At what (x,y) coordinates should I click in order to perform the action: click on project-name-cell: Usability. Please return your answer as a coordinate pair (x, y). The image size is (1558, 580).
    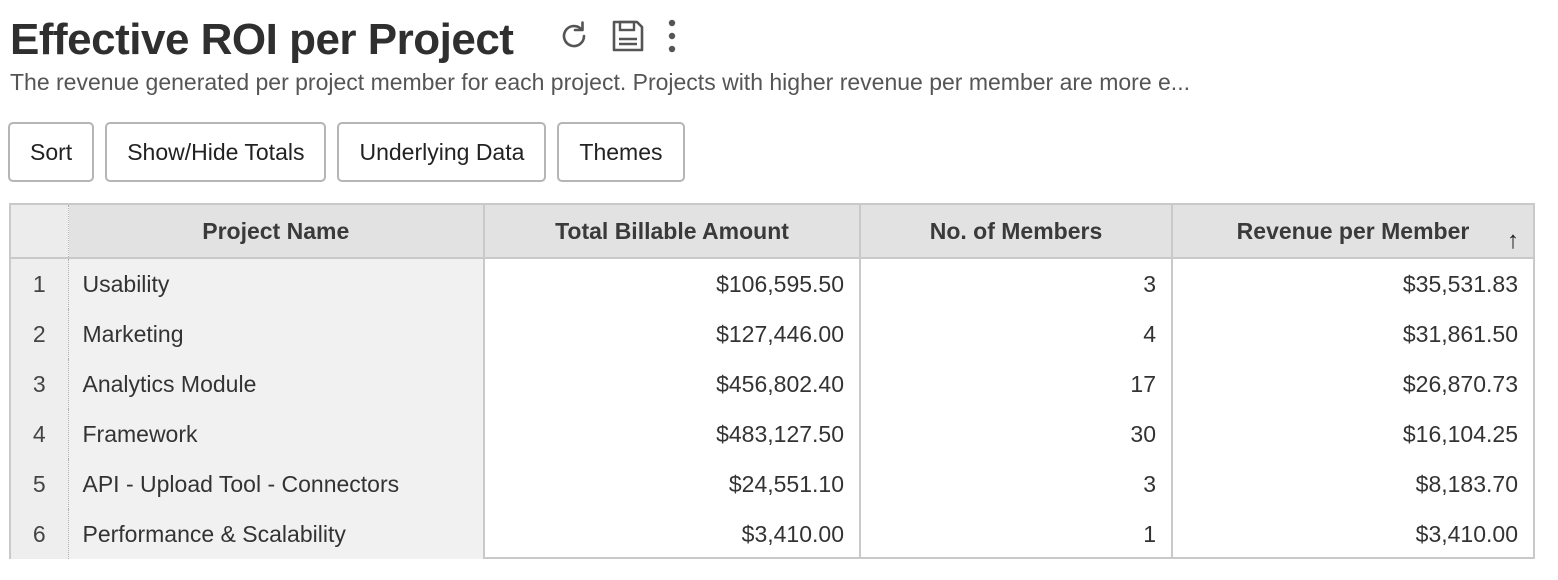
    Looking at the image, I should click on (276, 283).